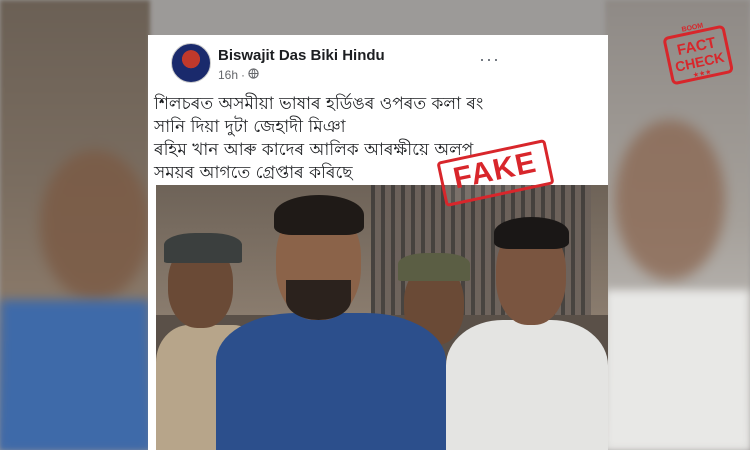 This screenshot has height=450, width=750. Describe the element at coordinates (319, 215) in the screenshot. I see `man-blue-shirt-hair` at that location.